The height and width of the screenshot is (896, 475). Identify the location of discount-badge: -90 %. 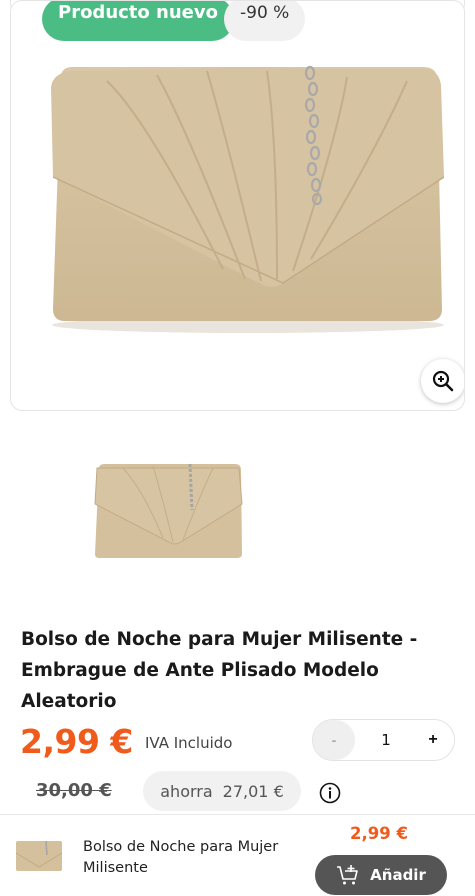
(265, 21).